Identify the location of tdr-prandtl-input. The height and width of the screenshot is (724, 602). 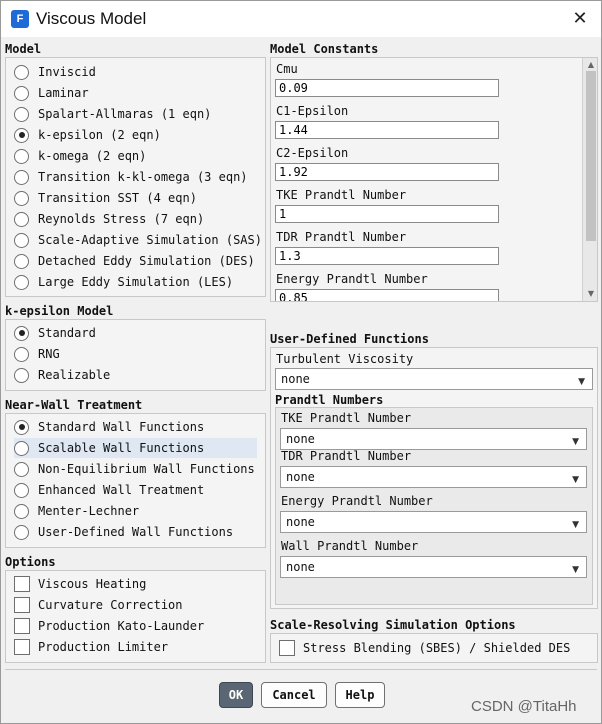
(387, 256).